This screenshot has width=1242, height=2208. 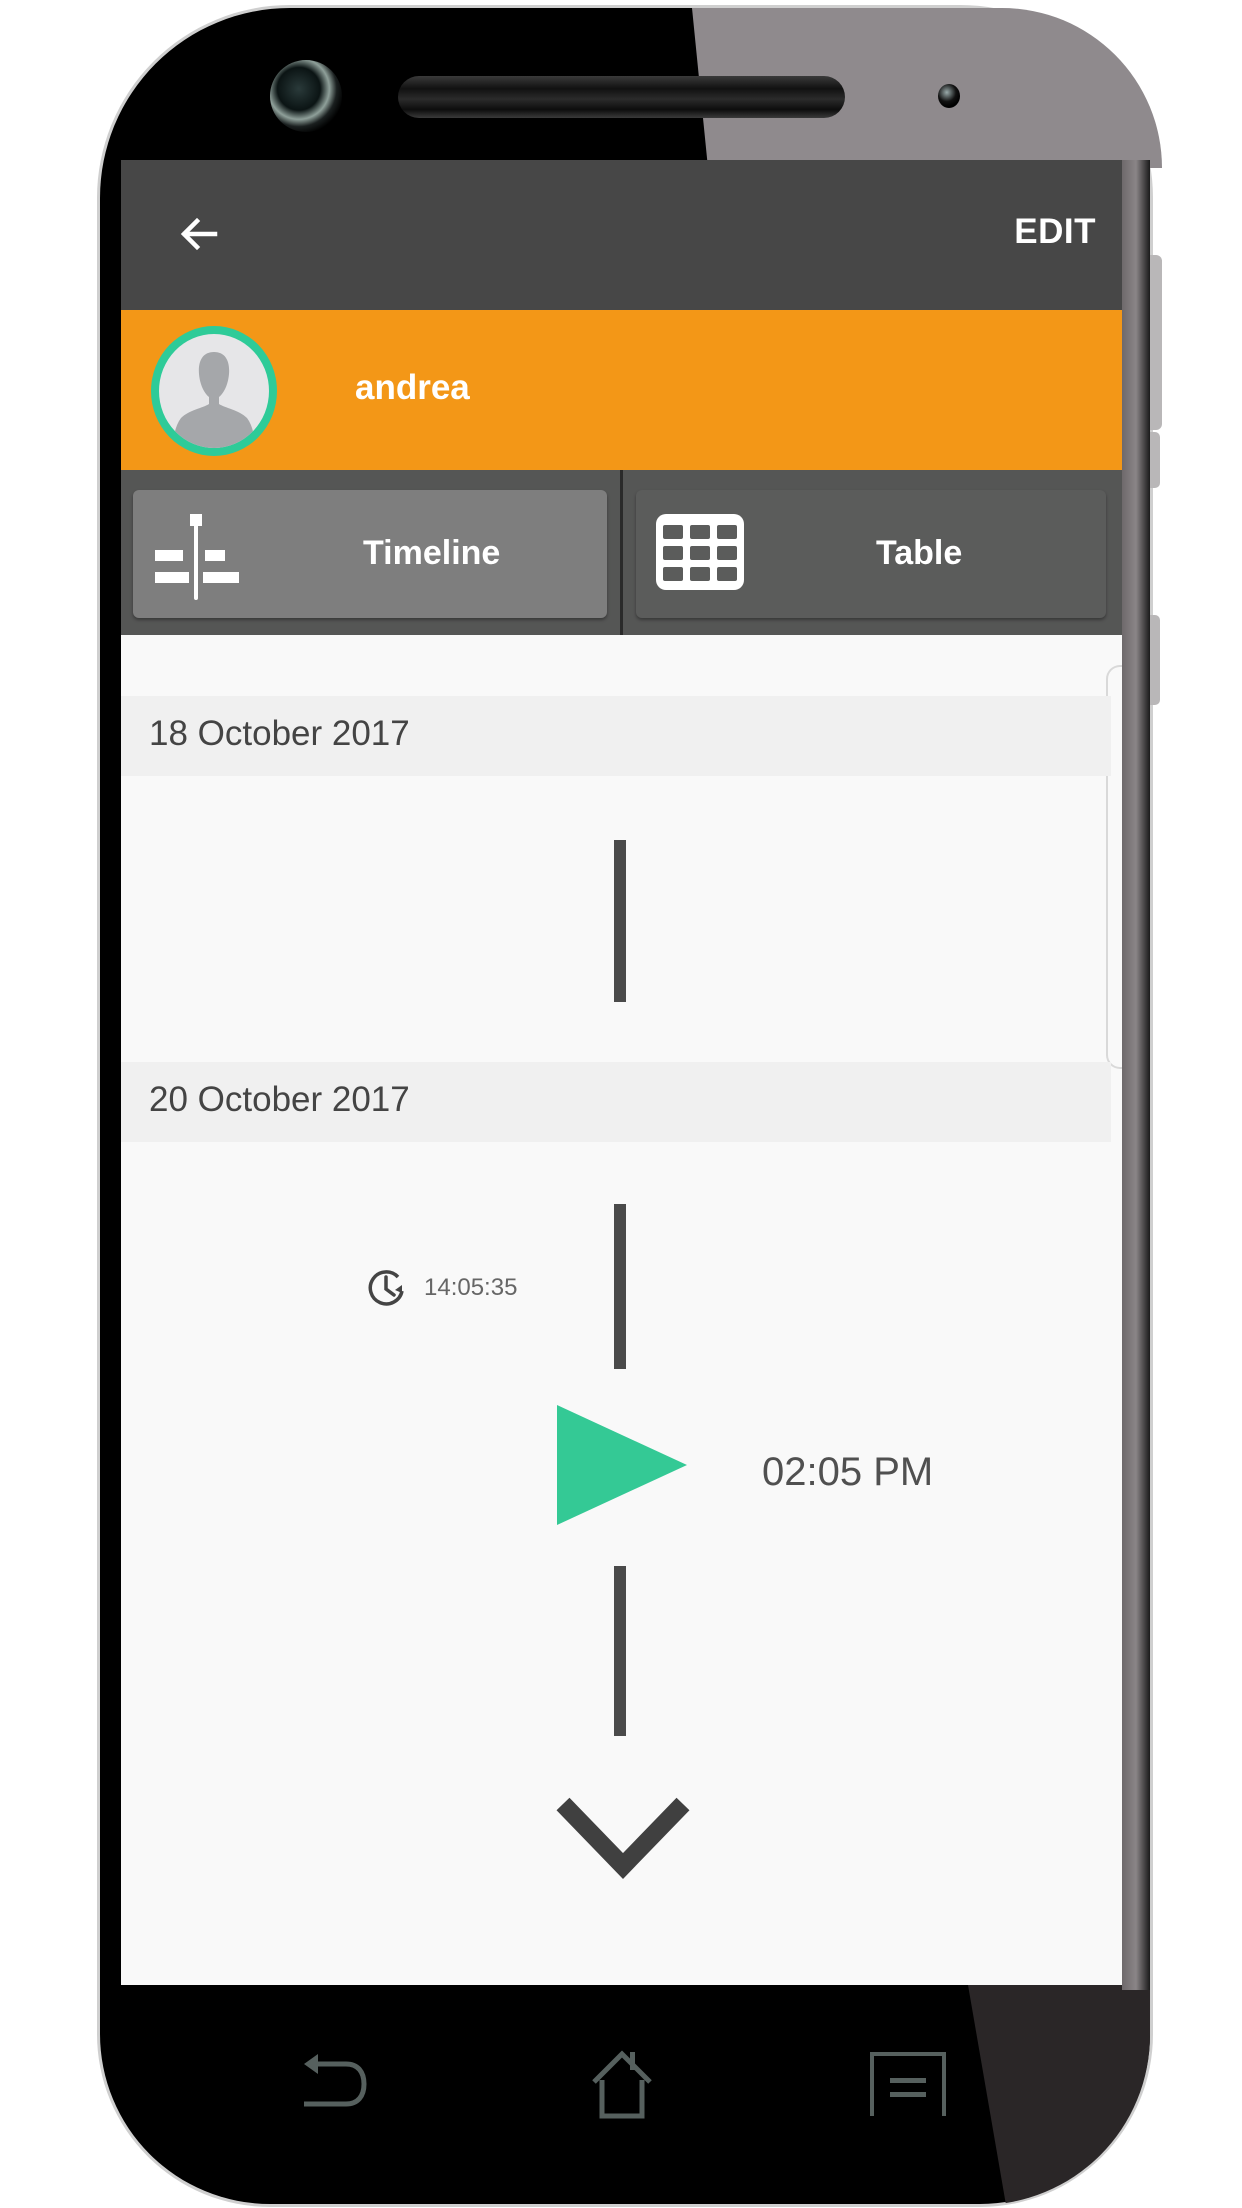 I want to click on event-duration: 14:05:35, so click(x=440, y=1288).